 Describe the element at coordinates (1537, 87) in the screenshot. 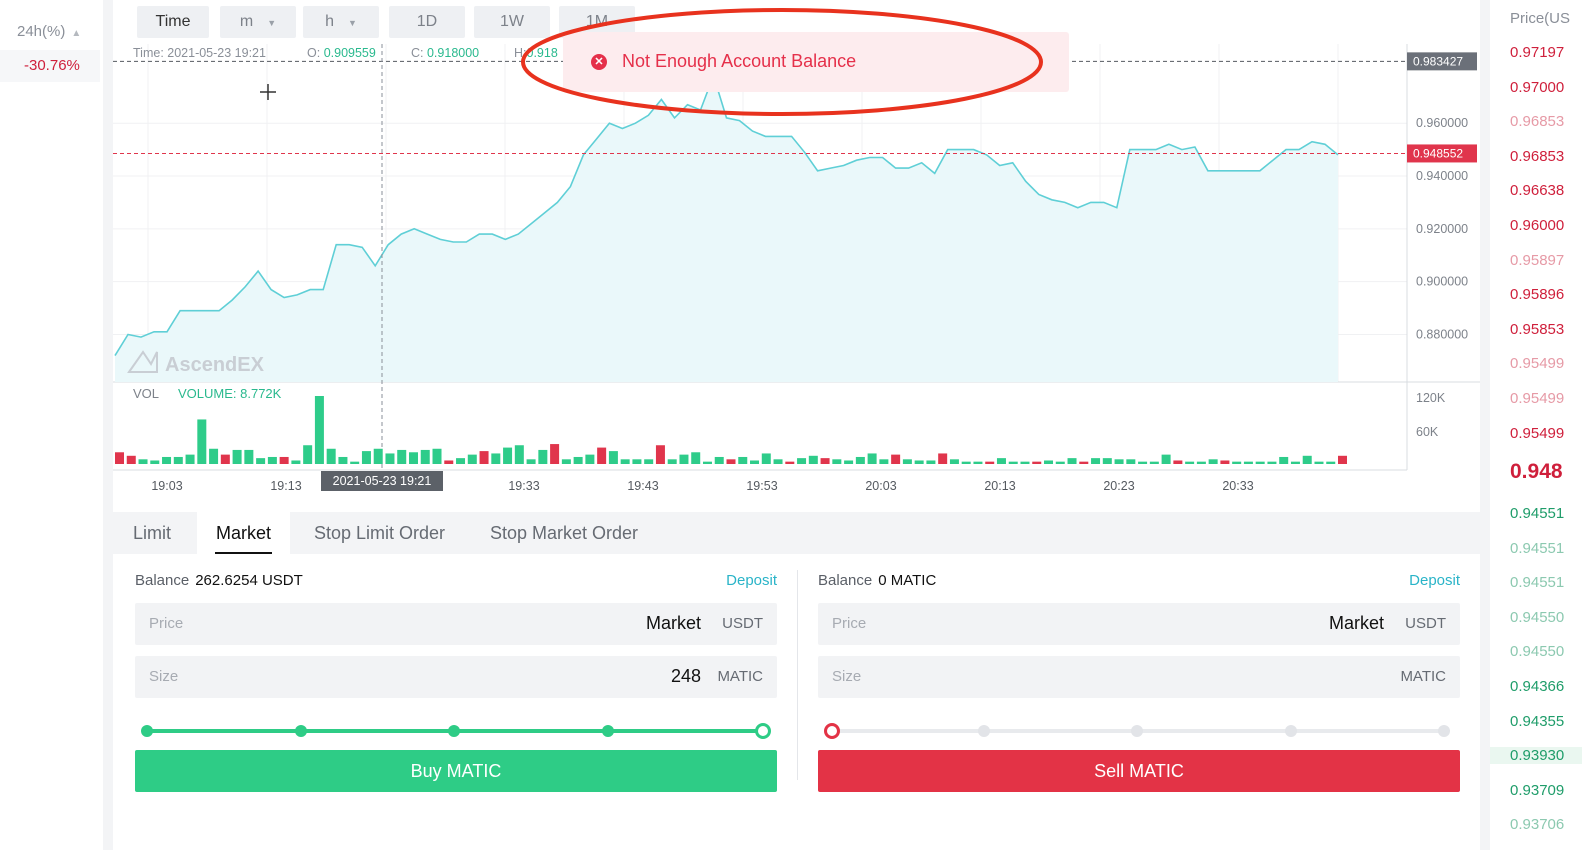

I see `orderbook-ask-row: 0.97000` at that location.